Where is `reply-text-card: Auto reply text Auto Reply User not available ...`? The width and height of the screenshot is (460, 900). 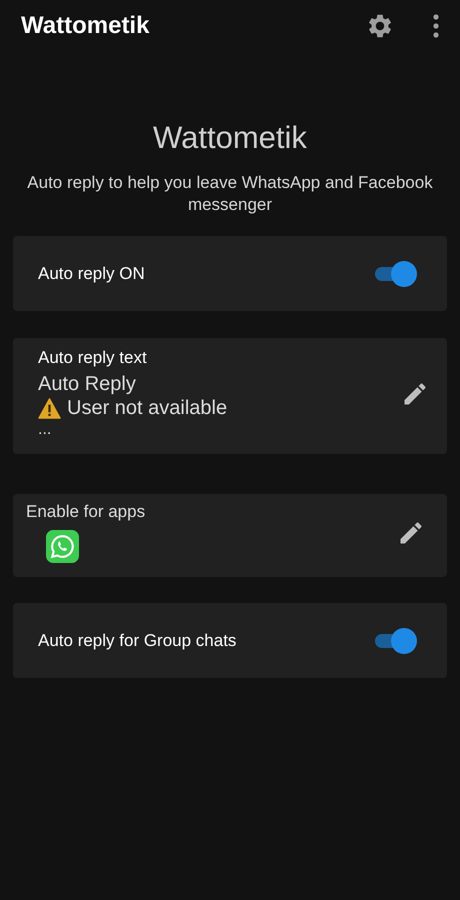
reply-text-card: Auto reply text Auto Reply User not available ... is located at coordinates (230, 396).